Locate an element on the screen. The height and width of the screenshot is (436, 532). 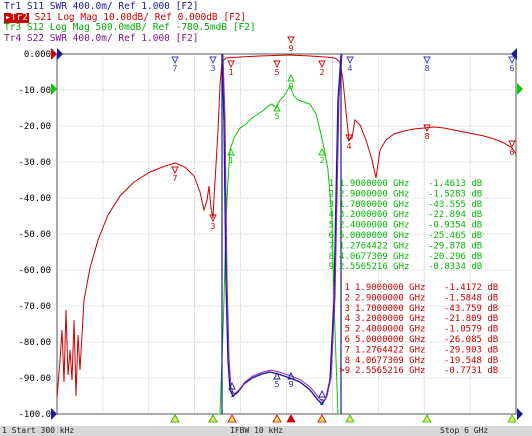
marker-frequency: 1.9000000 GHz is located at coordinates (390, 288).